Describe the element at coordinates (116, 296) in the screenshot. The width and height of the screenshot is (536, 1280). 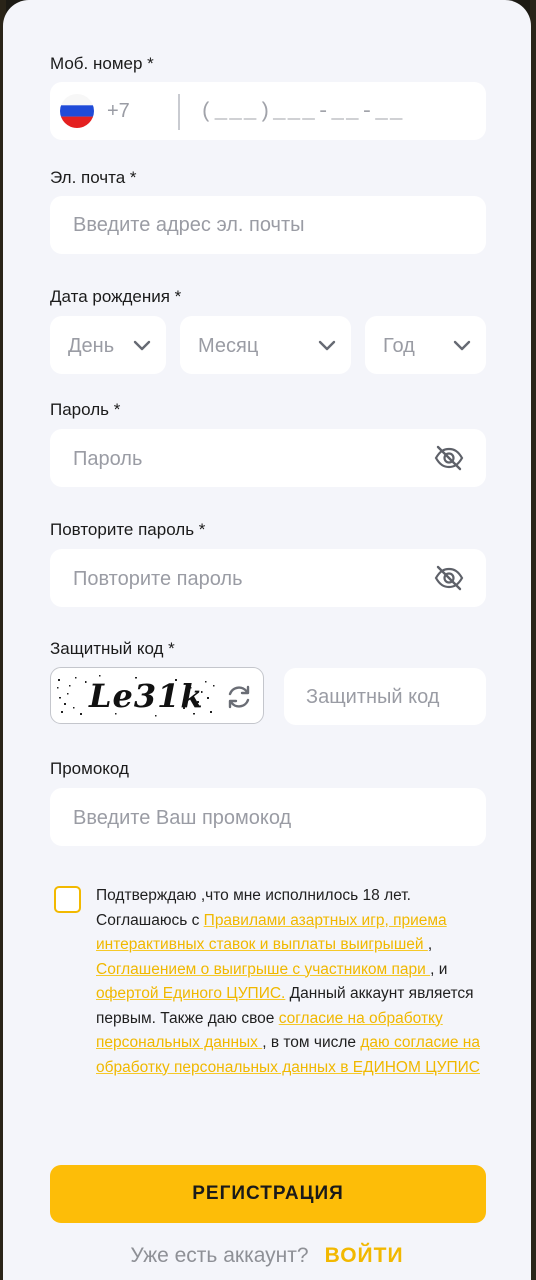
I see `birth-date-label: Дата рождения *` at that location.